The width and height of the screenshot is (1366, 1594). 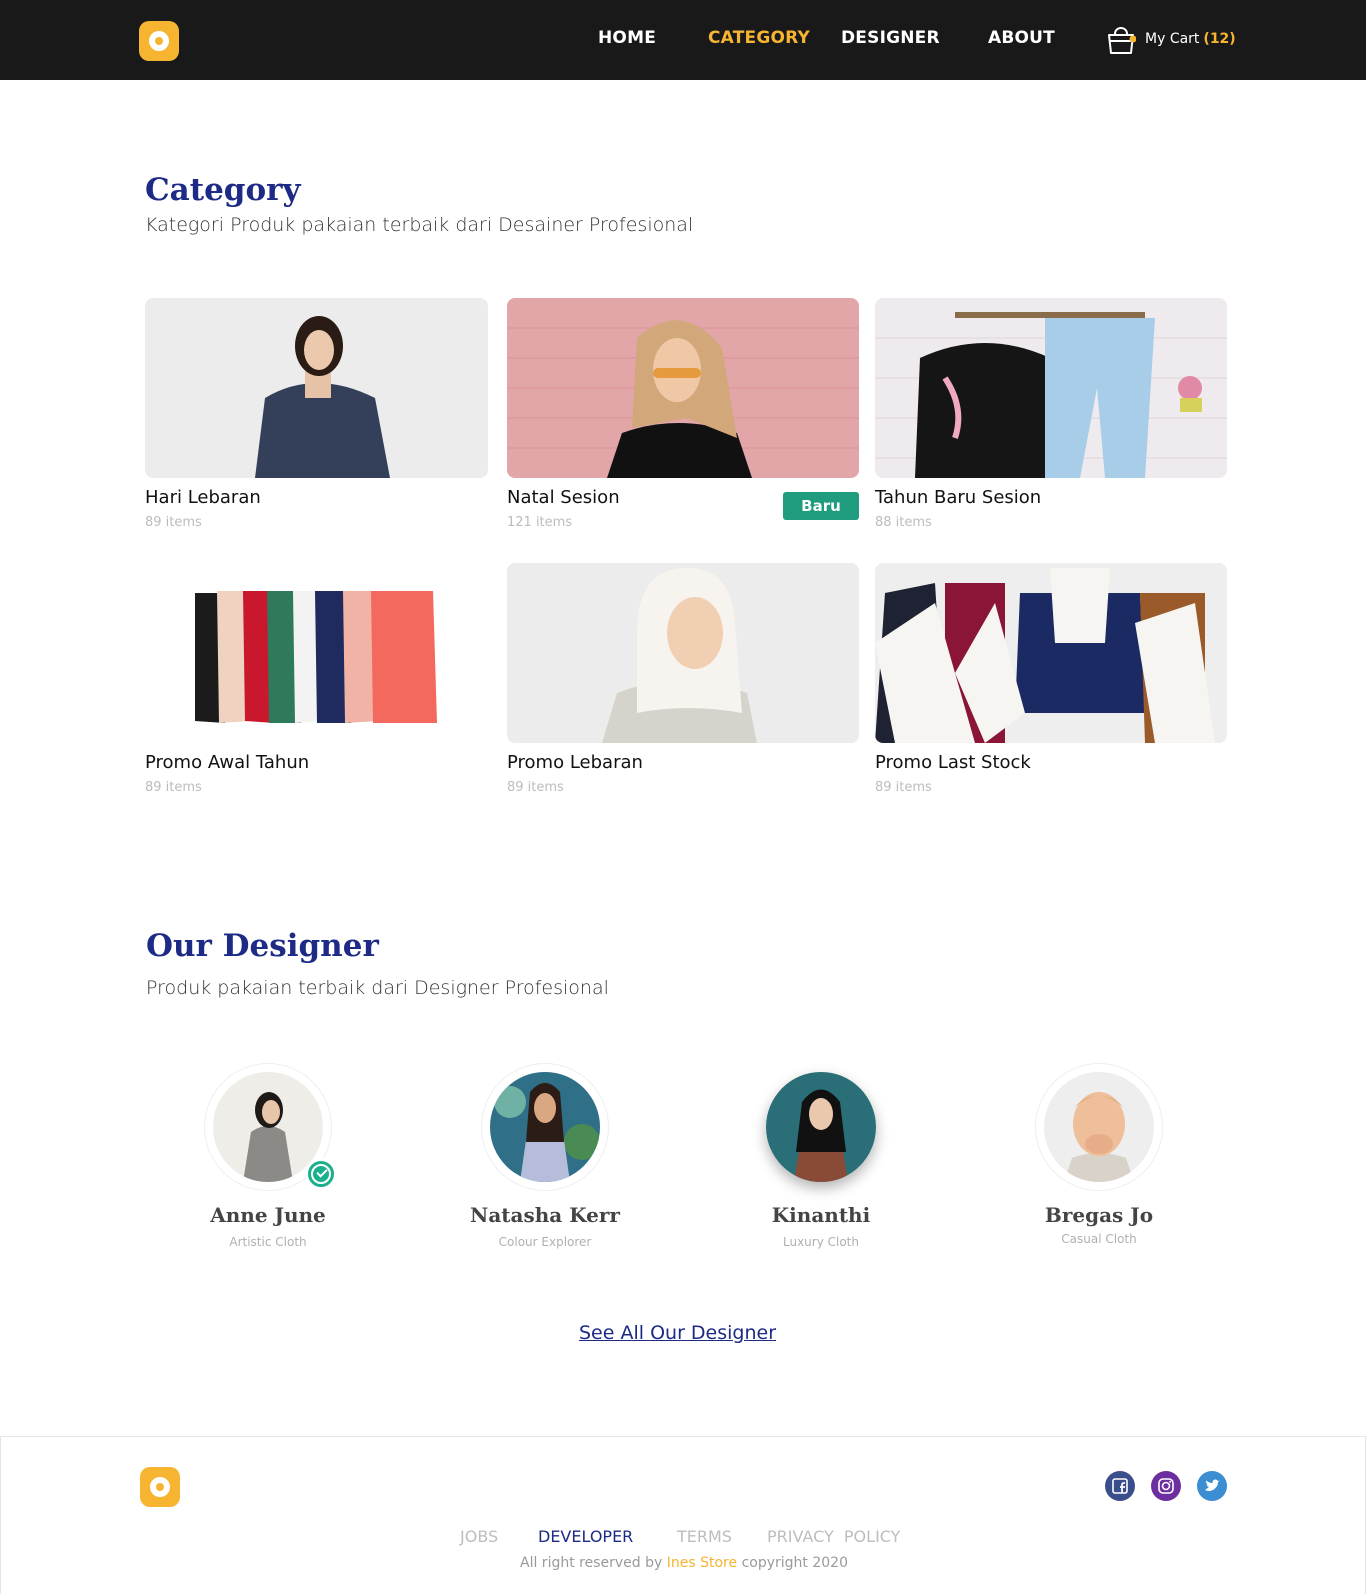 I want to click on category-card: Hari Lebaran 89 items, so click(x=316, y=418).